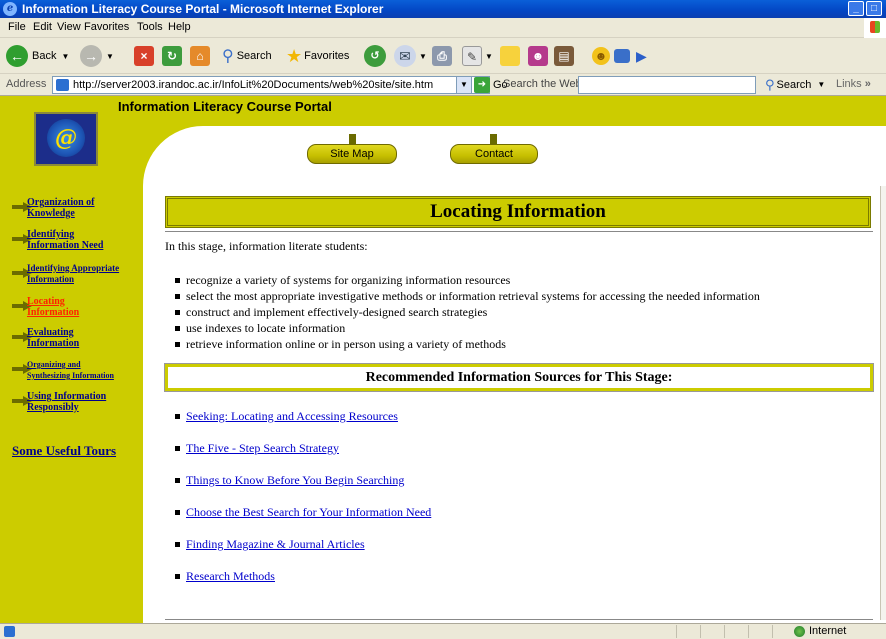 The image size is (886, 639). What do you see at coordinates (62, 85) in the screenshot?
I see `page-icon` at bounding box center [62, 85].